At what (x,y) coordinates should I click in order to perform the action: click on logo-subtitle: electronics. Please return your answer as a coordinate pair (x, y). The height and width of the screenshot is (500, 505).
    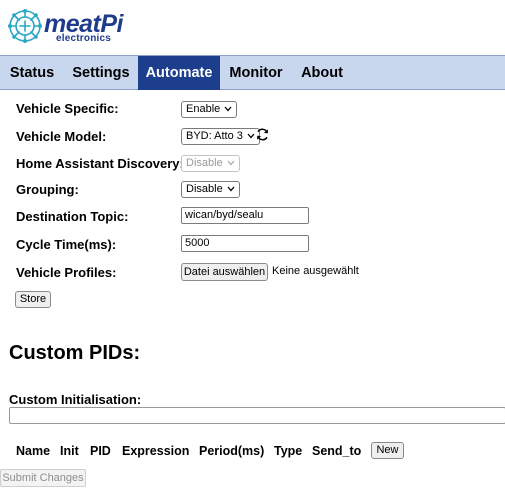
    Looking at the image, I should click on (84, 38).